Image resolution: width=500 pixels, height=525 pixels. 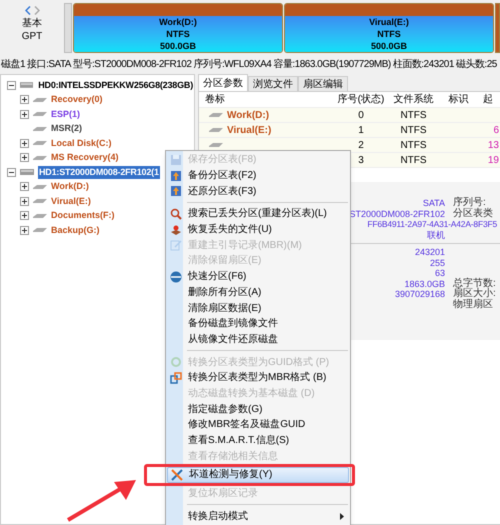 What do you see at coordinates (13, 65) in the screenshot?
I see `disk-info-text: 磁盘1` at bounding box center [13, 65].